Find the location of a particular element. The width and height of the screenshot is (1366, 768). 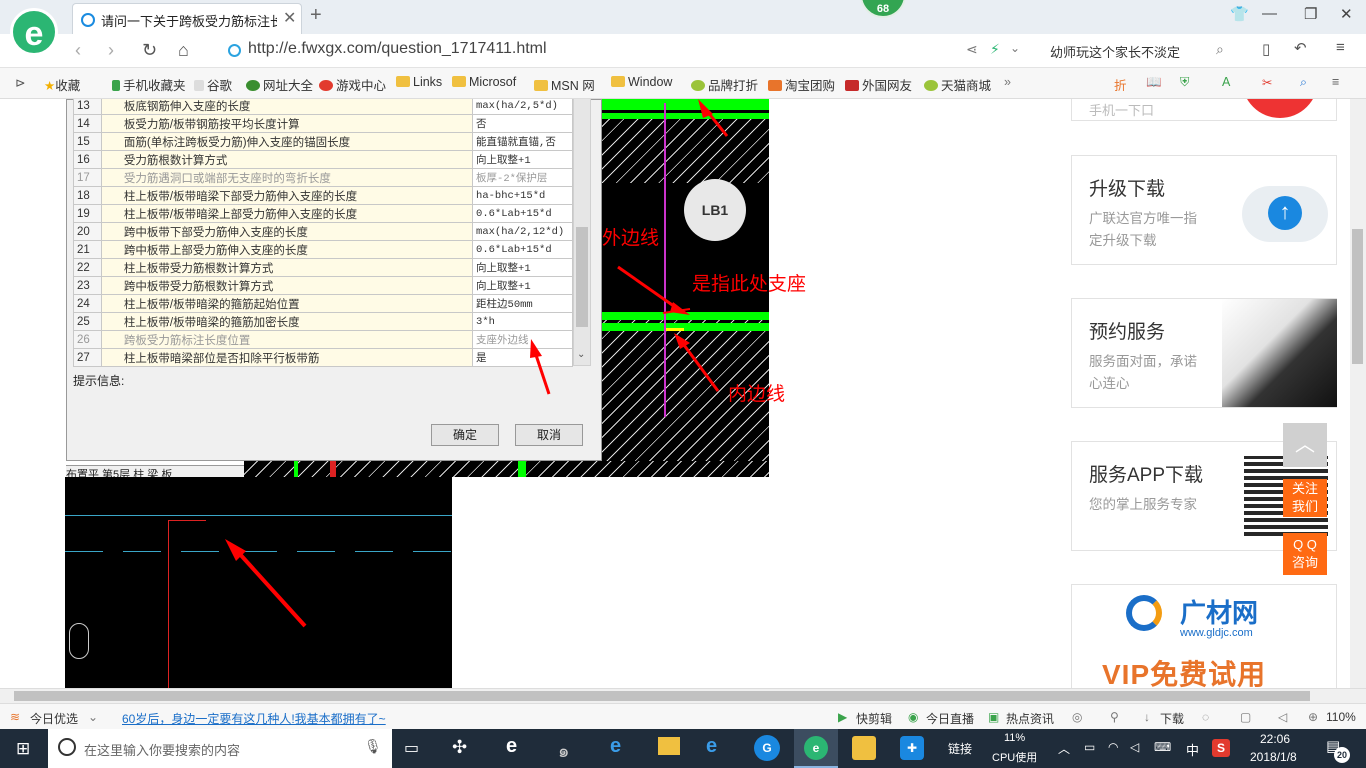

search-input: 幼师玩这个家长不淡定 is located at coordinates (1115, 51).